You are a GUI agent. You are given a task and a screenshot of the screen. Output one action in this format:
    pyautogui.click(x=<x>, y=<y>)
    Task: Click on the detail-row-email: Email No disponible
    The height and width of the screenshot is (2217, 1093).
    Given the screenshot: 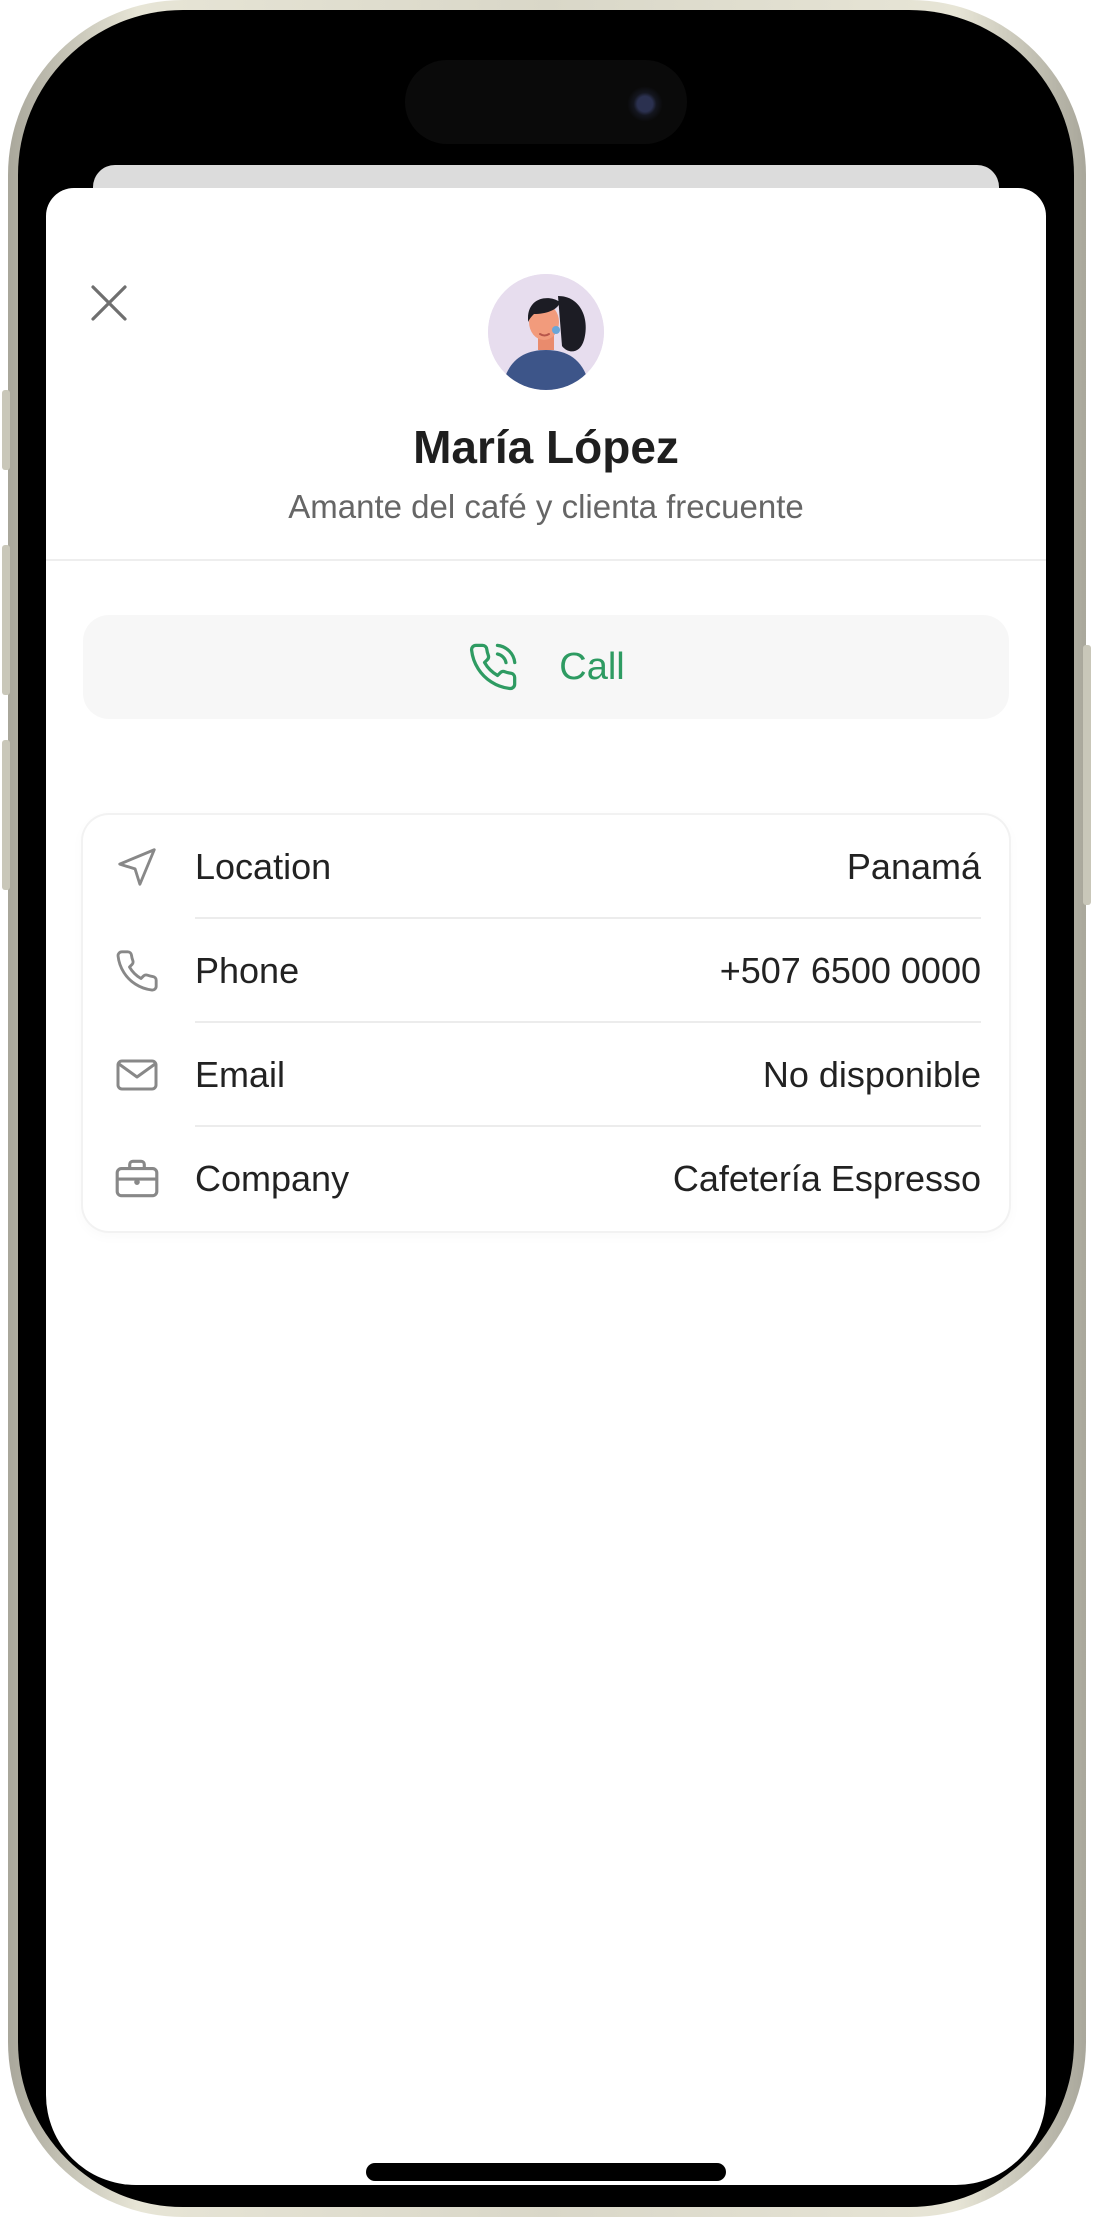 What is the action you would take?
    pyautogui.click(x=546, y=1075)
    